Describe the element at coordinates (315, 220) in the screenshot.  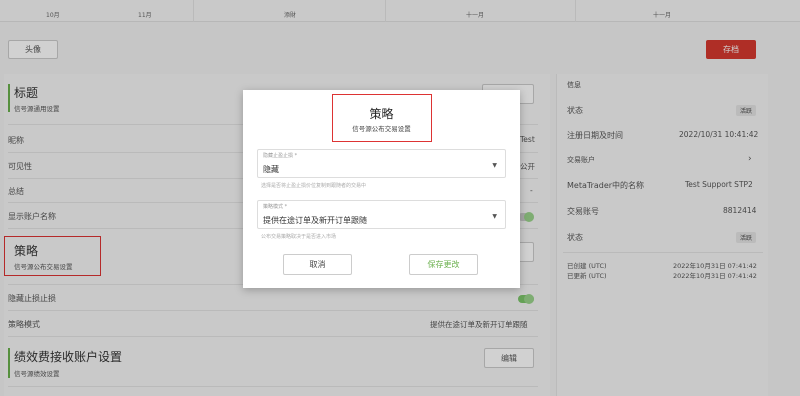
I see `field-value: 提供在途订单及新开订单跟随` at that location.